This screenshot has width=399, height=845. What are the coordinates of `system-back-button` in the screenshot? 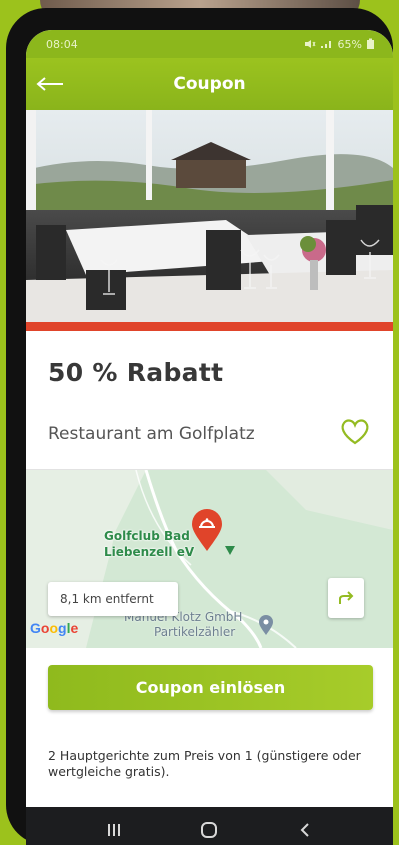 It's located at (305, 830).